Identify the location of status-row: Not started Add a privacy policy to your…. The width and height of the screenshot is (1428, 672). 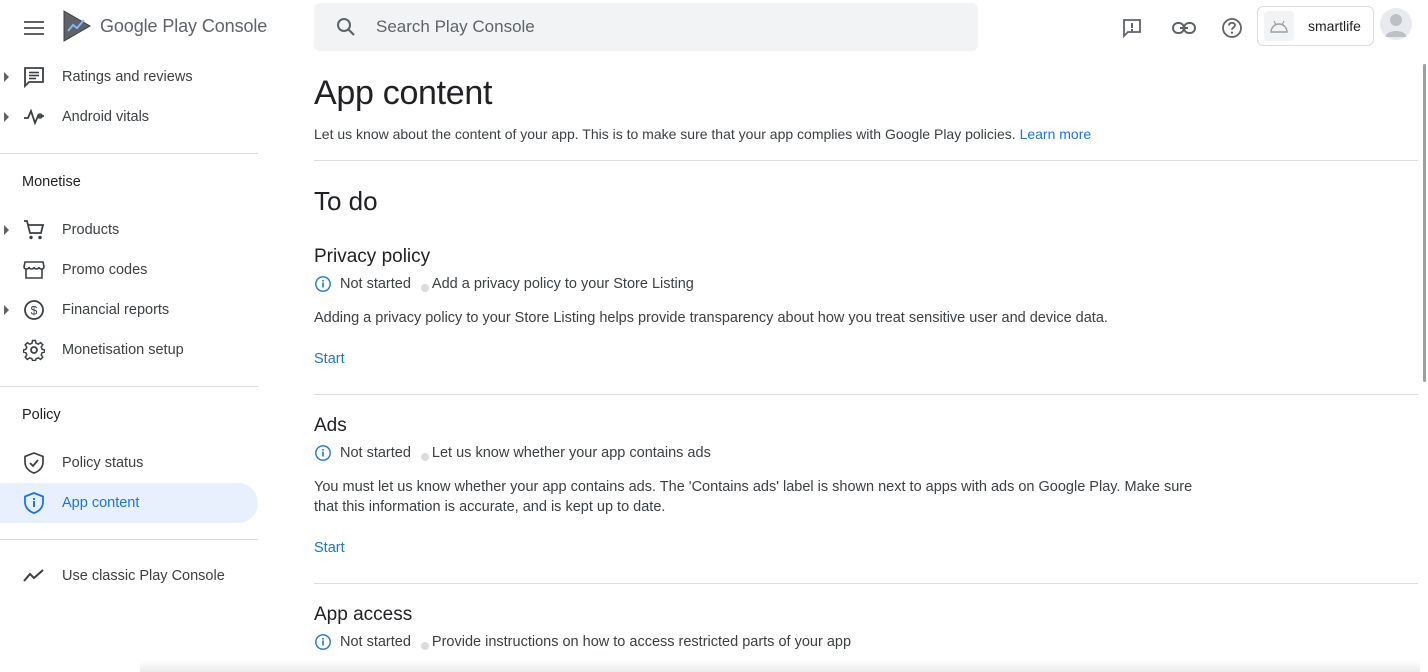
(504, 284).